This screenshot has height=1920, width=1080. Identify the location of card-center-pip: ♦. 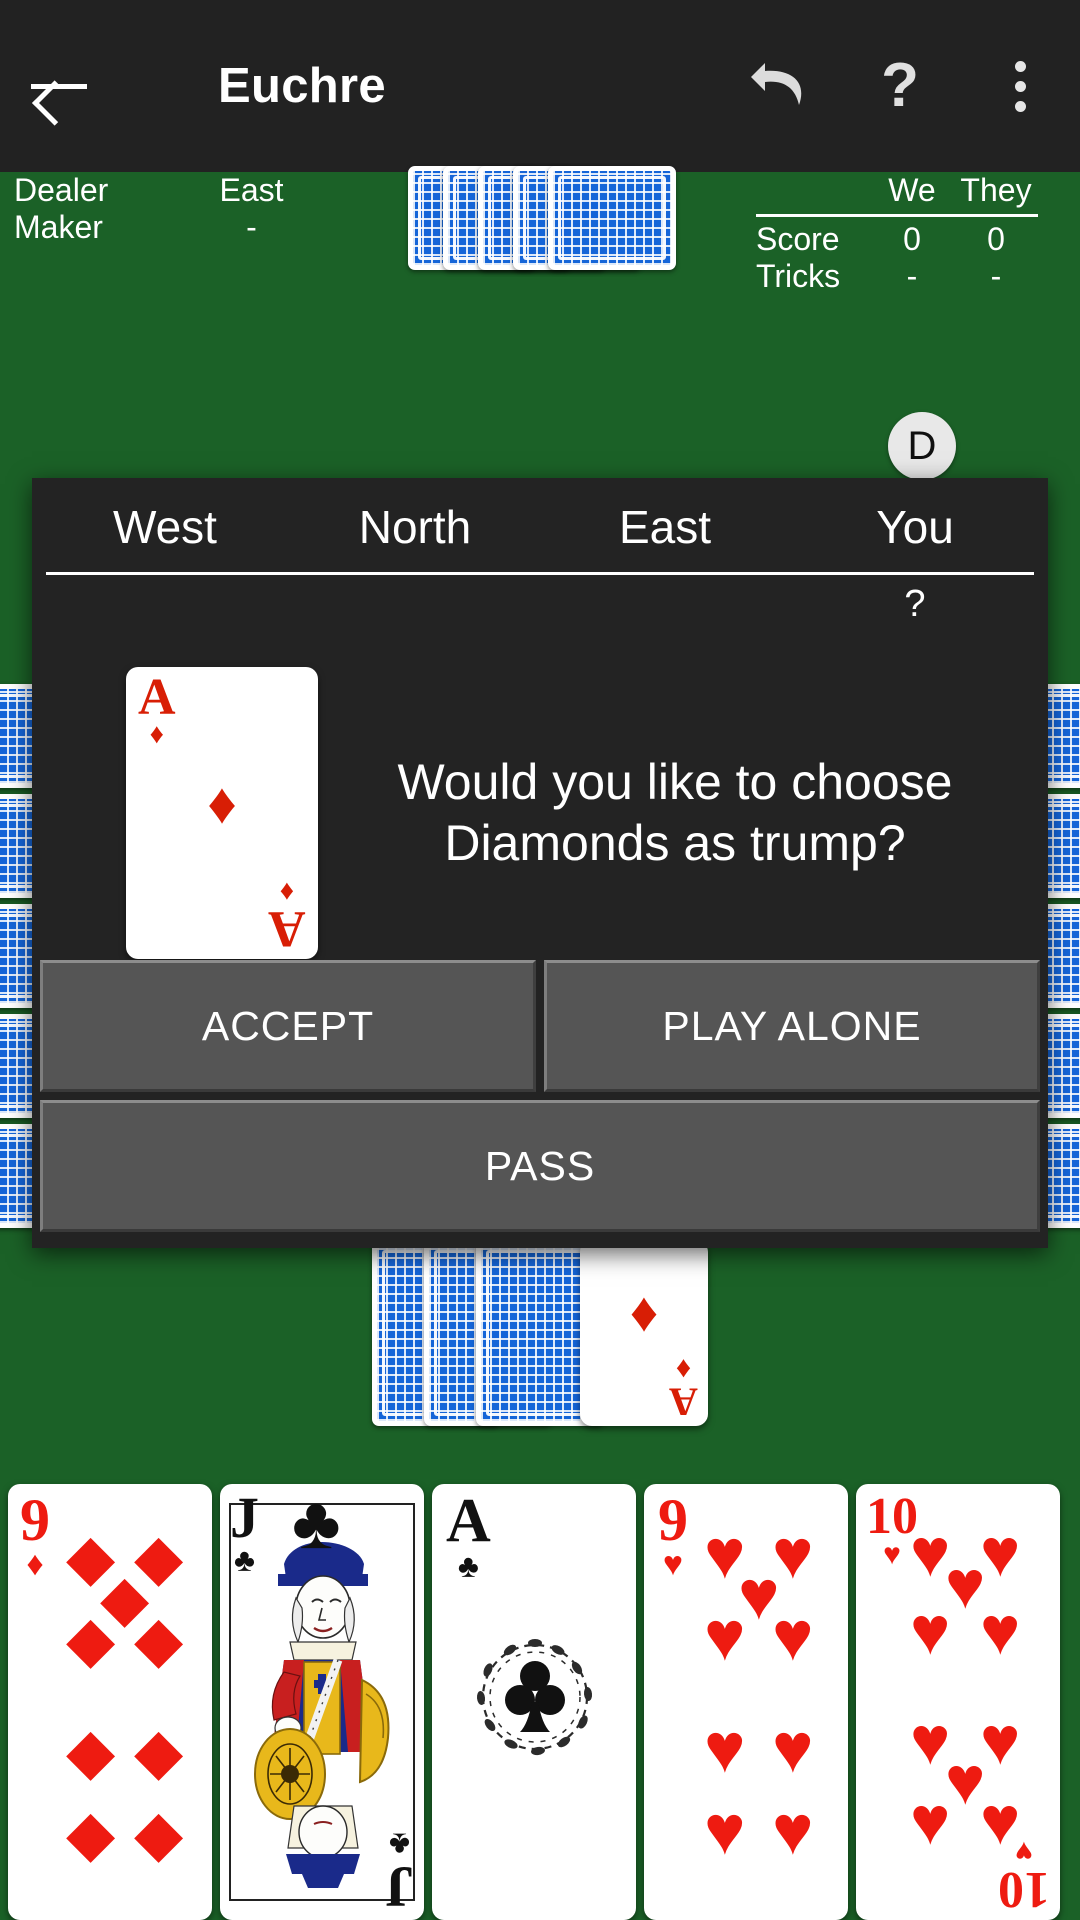
(222, 803).